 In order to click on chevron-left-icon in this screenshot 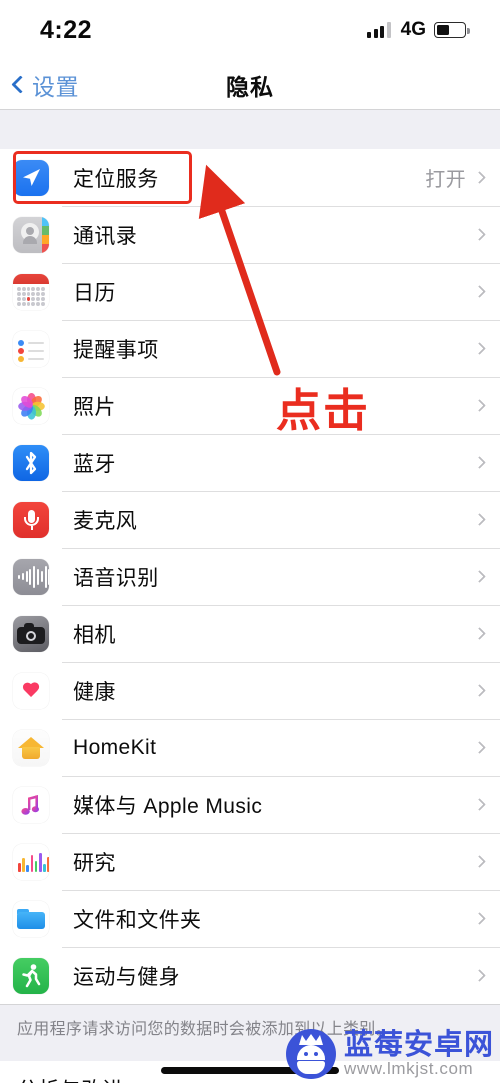, I will do `click(20, 84)`.